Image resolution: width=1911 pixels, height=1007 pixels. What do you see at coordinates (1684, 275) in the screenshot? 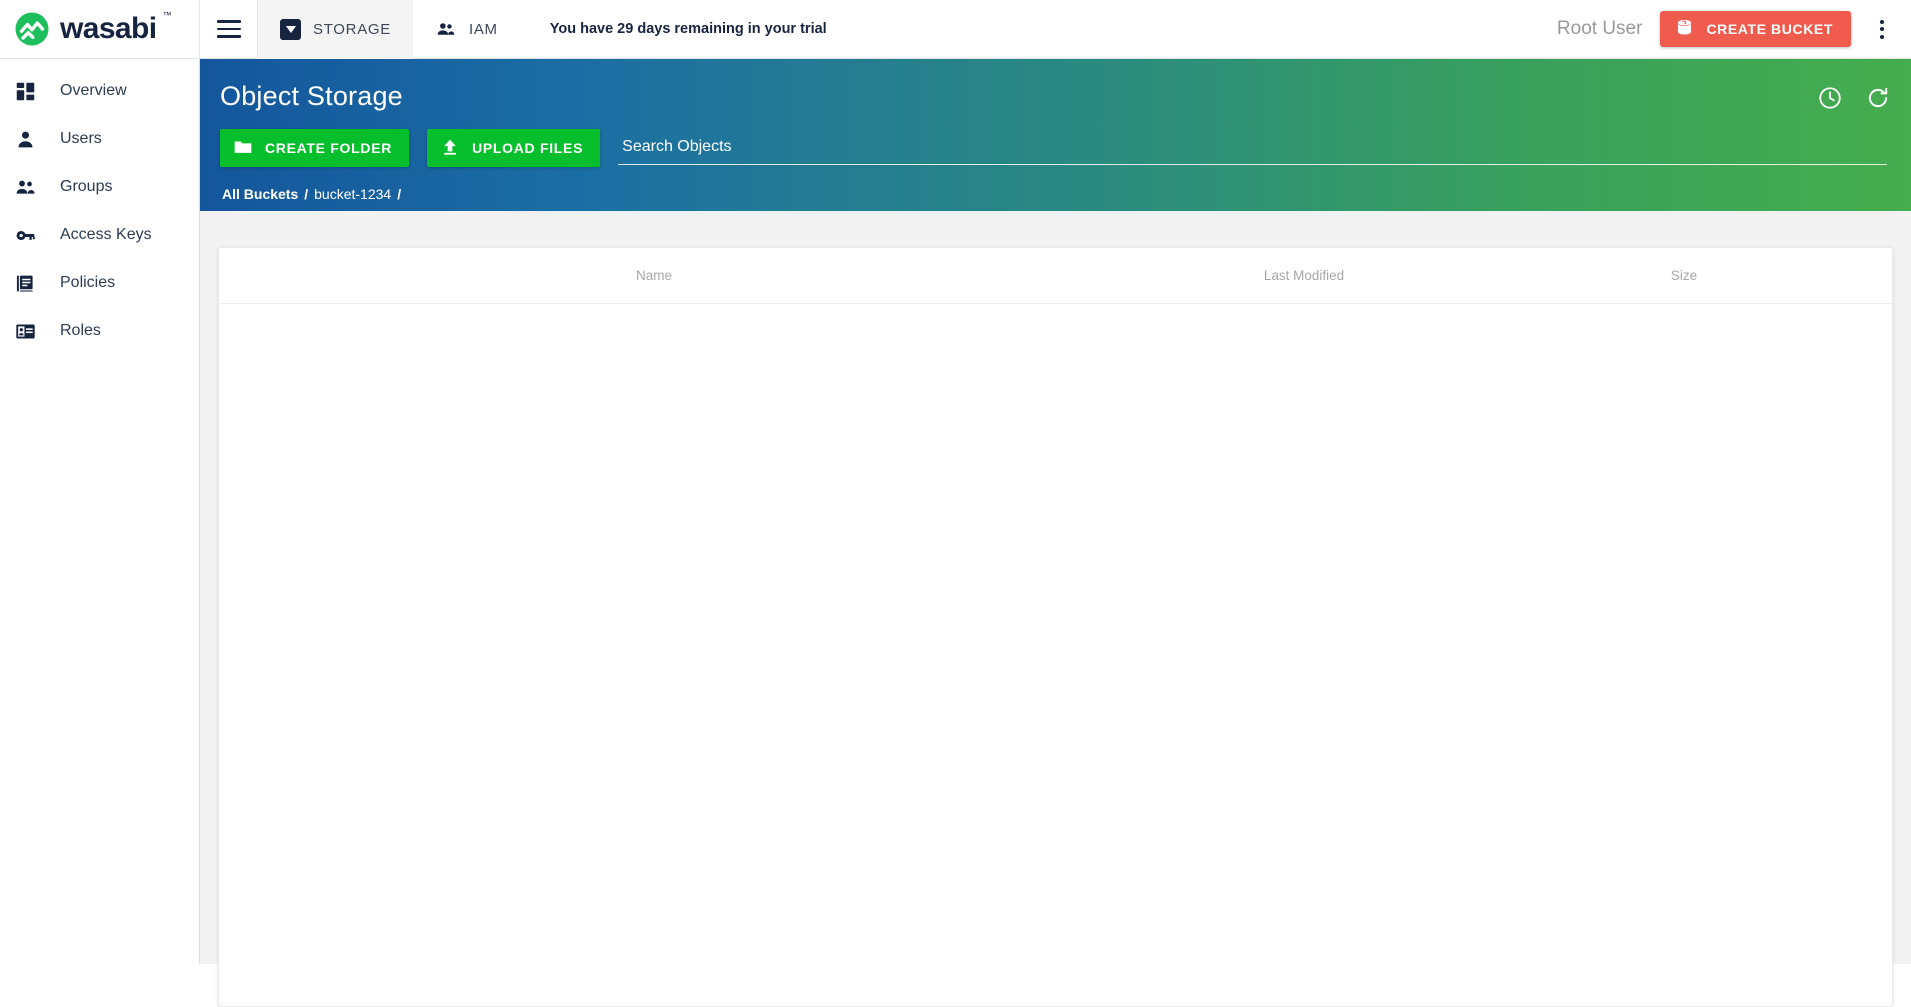
I see `column-header-size: Size` at bounding box center [1684, 275].